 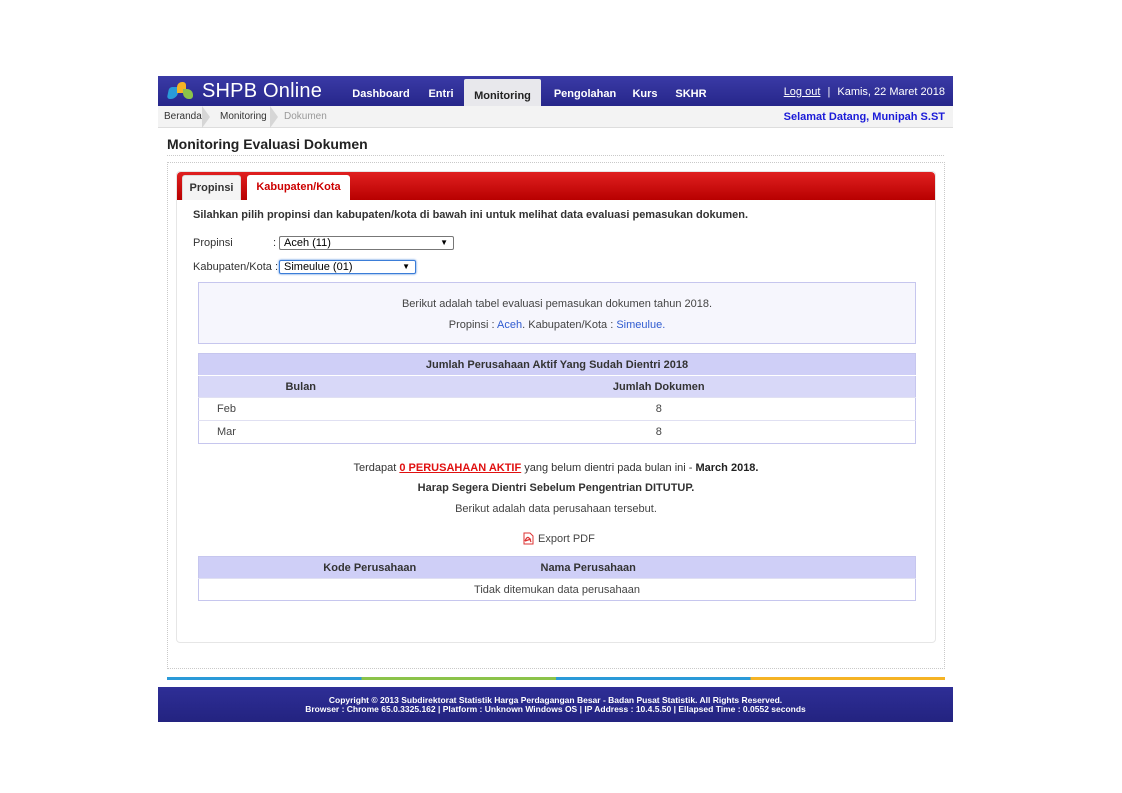 I want to click on kabupaten-select-value: Simeulue (01), so click(x=318, y=267).